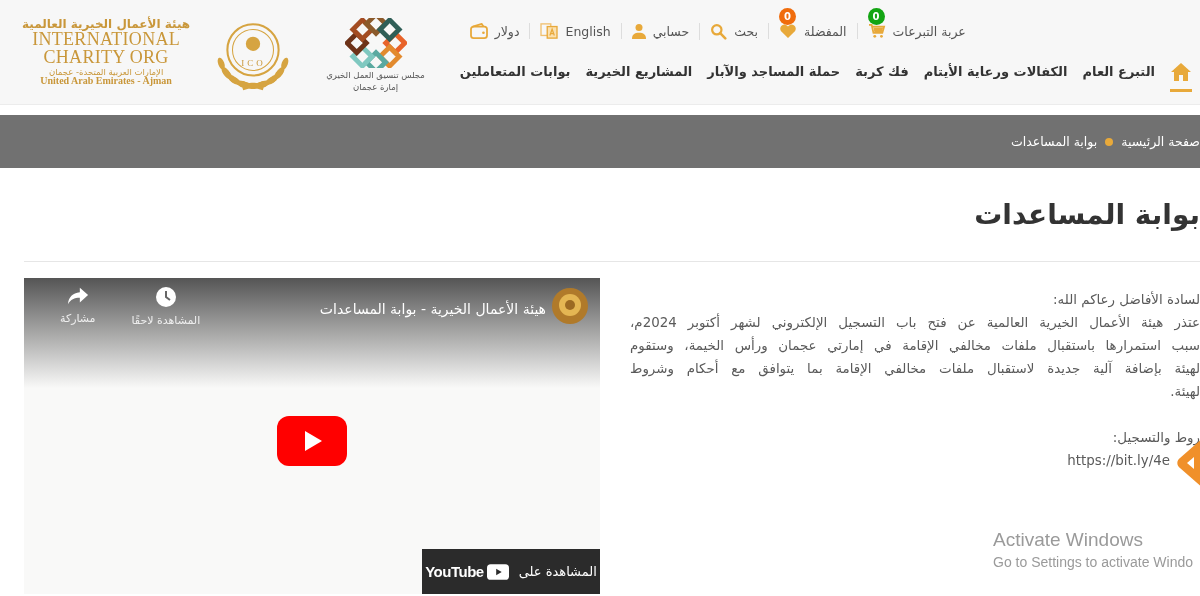 The image size is (1200, 596). Describe the element at coordinates (375, 43) in the screenshot. I see `council-logo-icon` at that location.